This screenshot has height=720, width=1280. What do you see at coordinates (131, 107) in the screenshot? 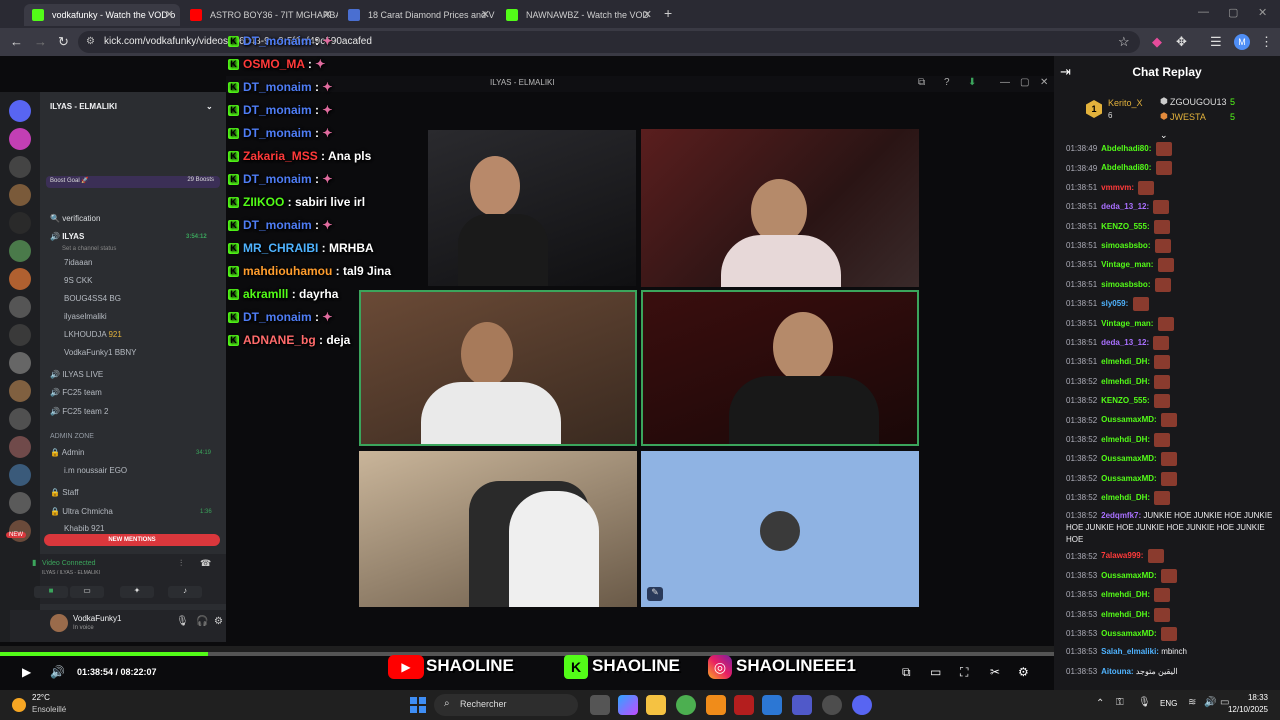
I see `server-name: ILYAS - ELMALIKI ⌄` at bounding box center [131, 107].